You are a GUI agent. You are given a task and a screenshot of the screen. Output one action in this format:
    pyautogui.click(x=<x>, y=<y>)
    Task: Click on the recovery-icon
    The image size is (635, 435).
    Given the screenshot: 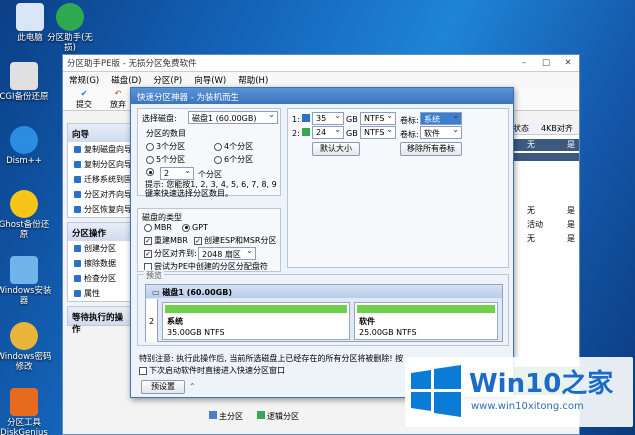 What is the action you would take?
    pyautogui.click(x=77, y=209)
    